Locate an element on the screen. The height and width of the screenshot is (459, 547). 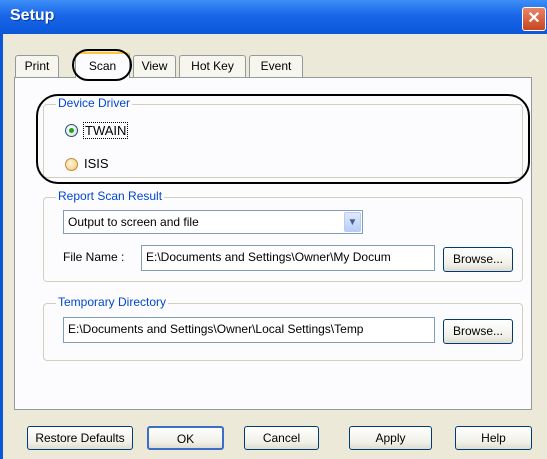
file-name-label: File Name : is located at coordinates (94, 257).